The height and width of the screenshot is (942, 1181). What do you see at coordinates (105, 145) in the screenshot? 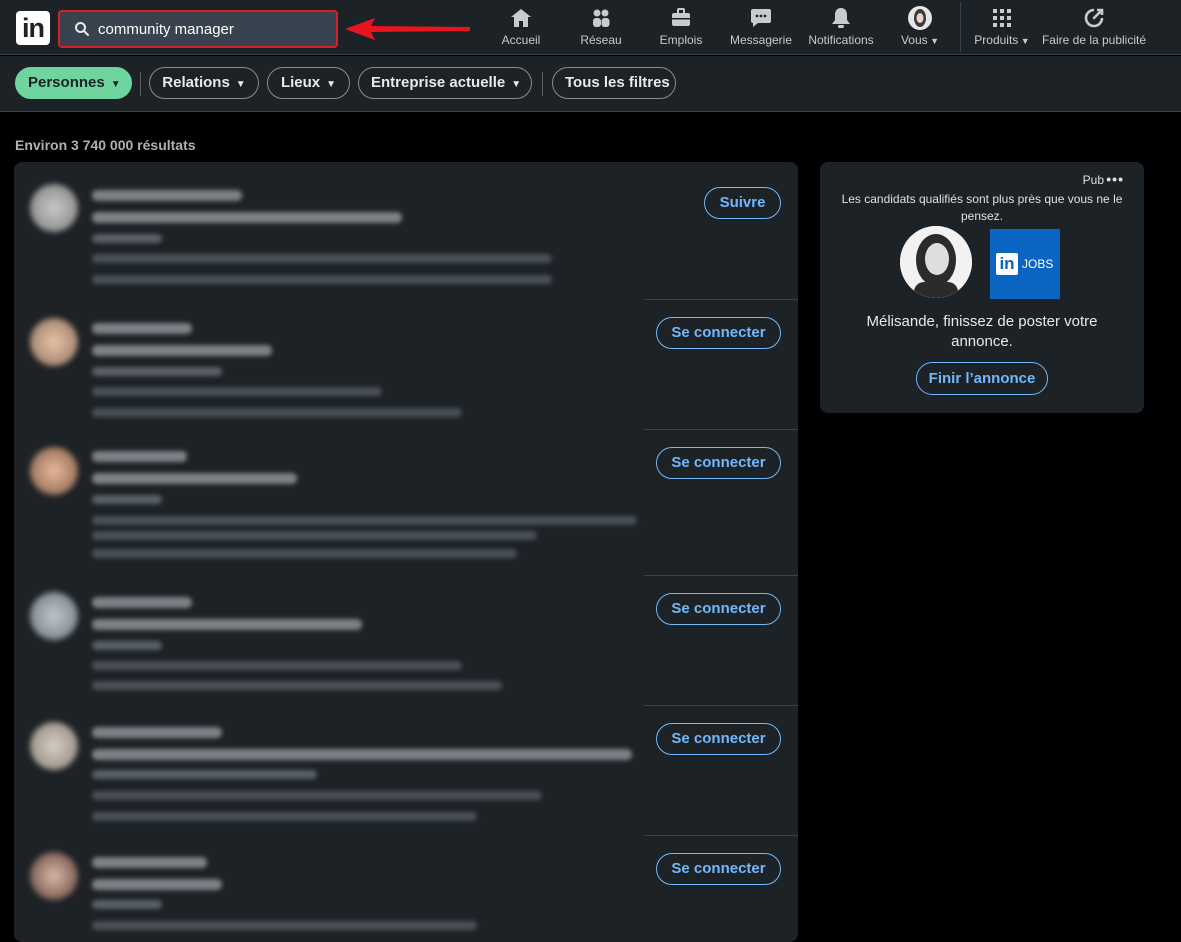
I see `results-count: Environ 3 740 000 résultats` at bounding box center [105, 145].